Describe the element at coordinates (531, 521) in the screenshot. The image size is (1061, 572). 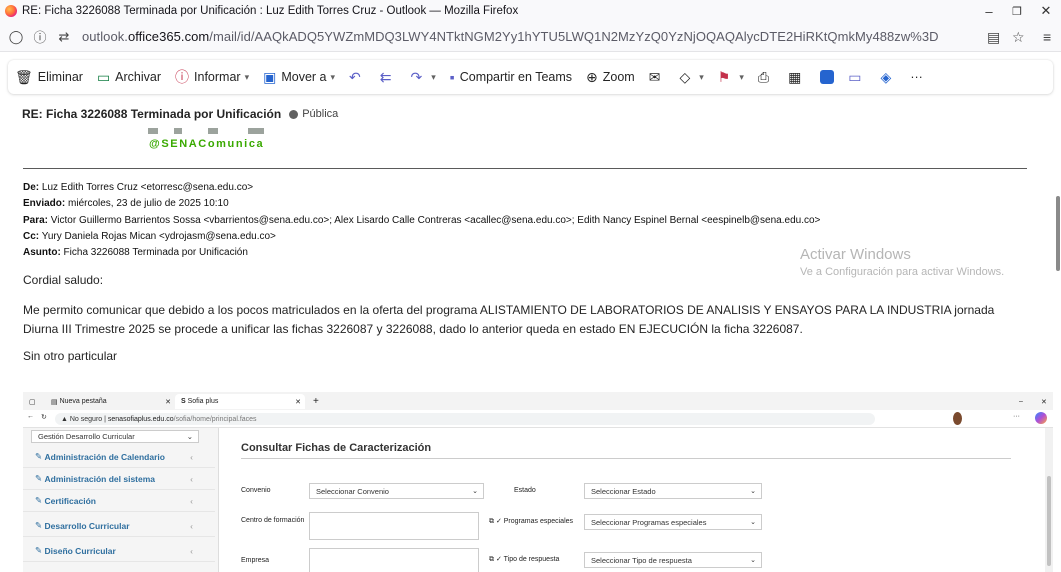
I see `embedded-label: ⧉ ✓ Programas especiales` at that location.